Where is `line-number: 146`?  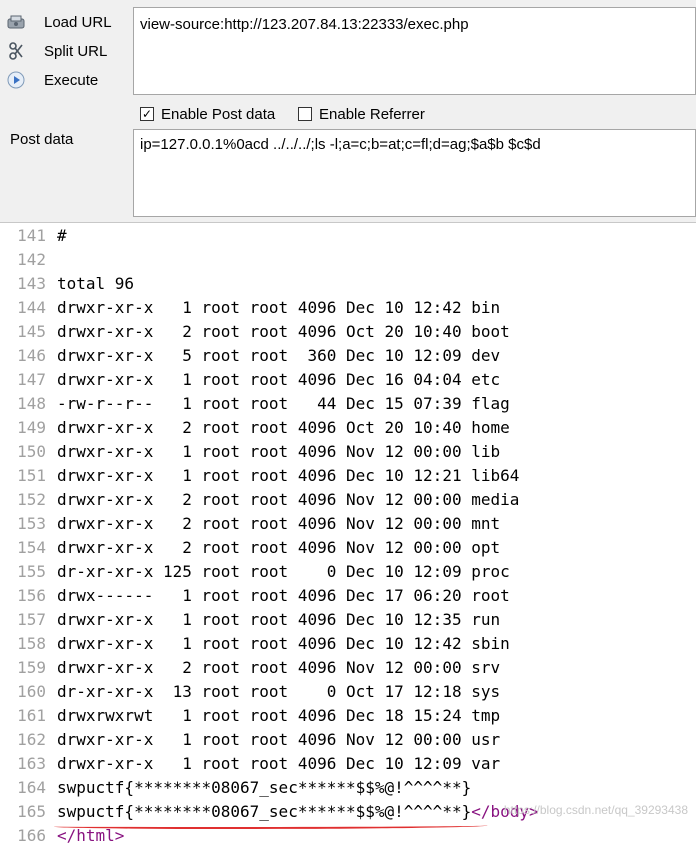 line-number: 146 is located at coordinates (31, 355).